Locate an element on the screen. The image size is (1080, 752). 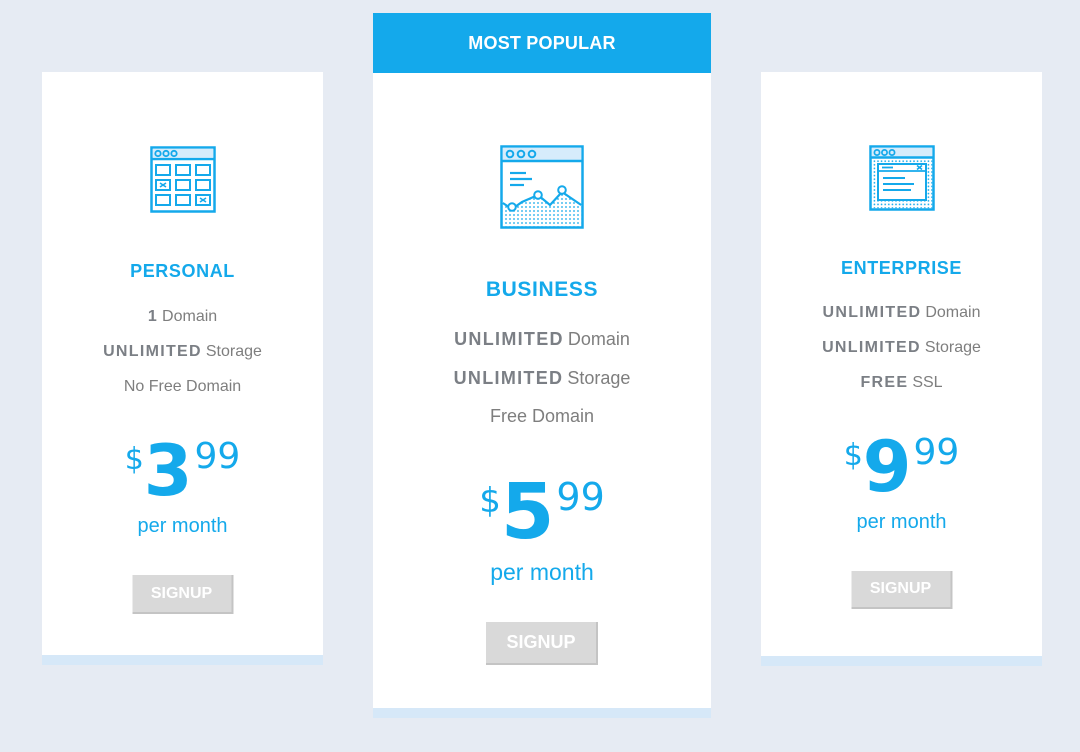
price-whole: 3 is located at coordinates (168, 471).